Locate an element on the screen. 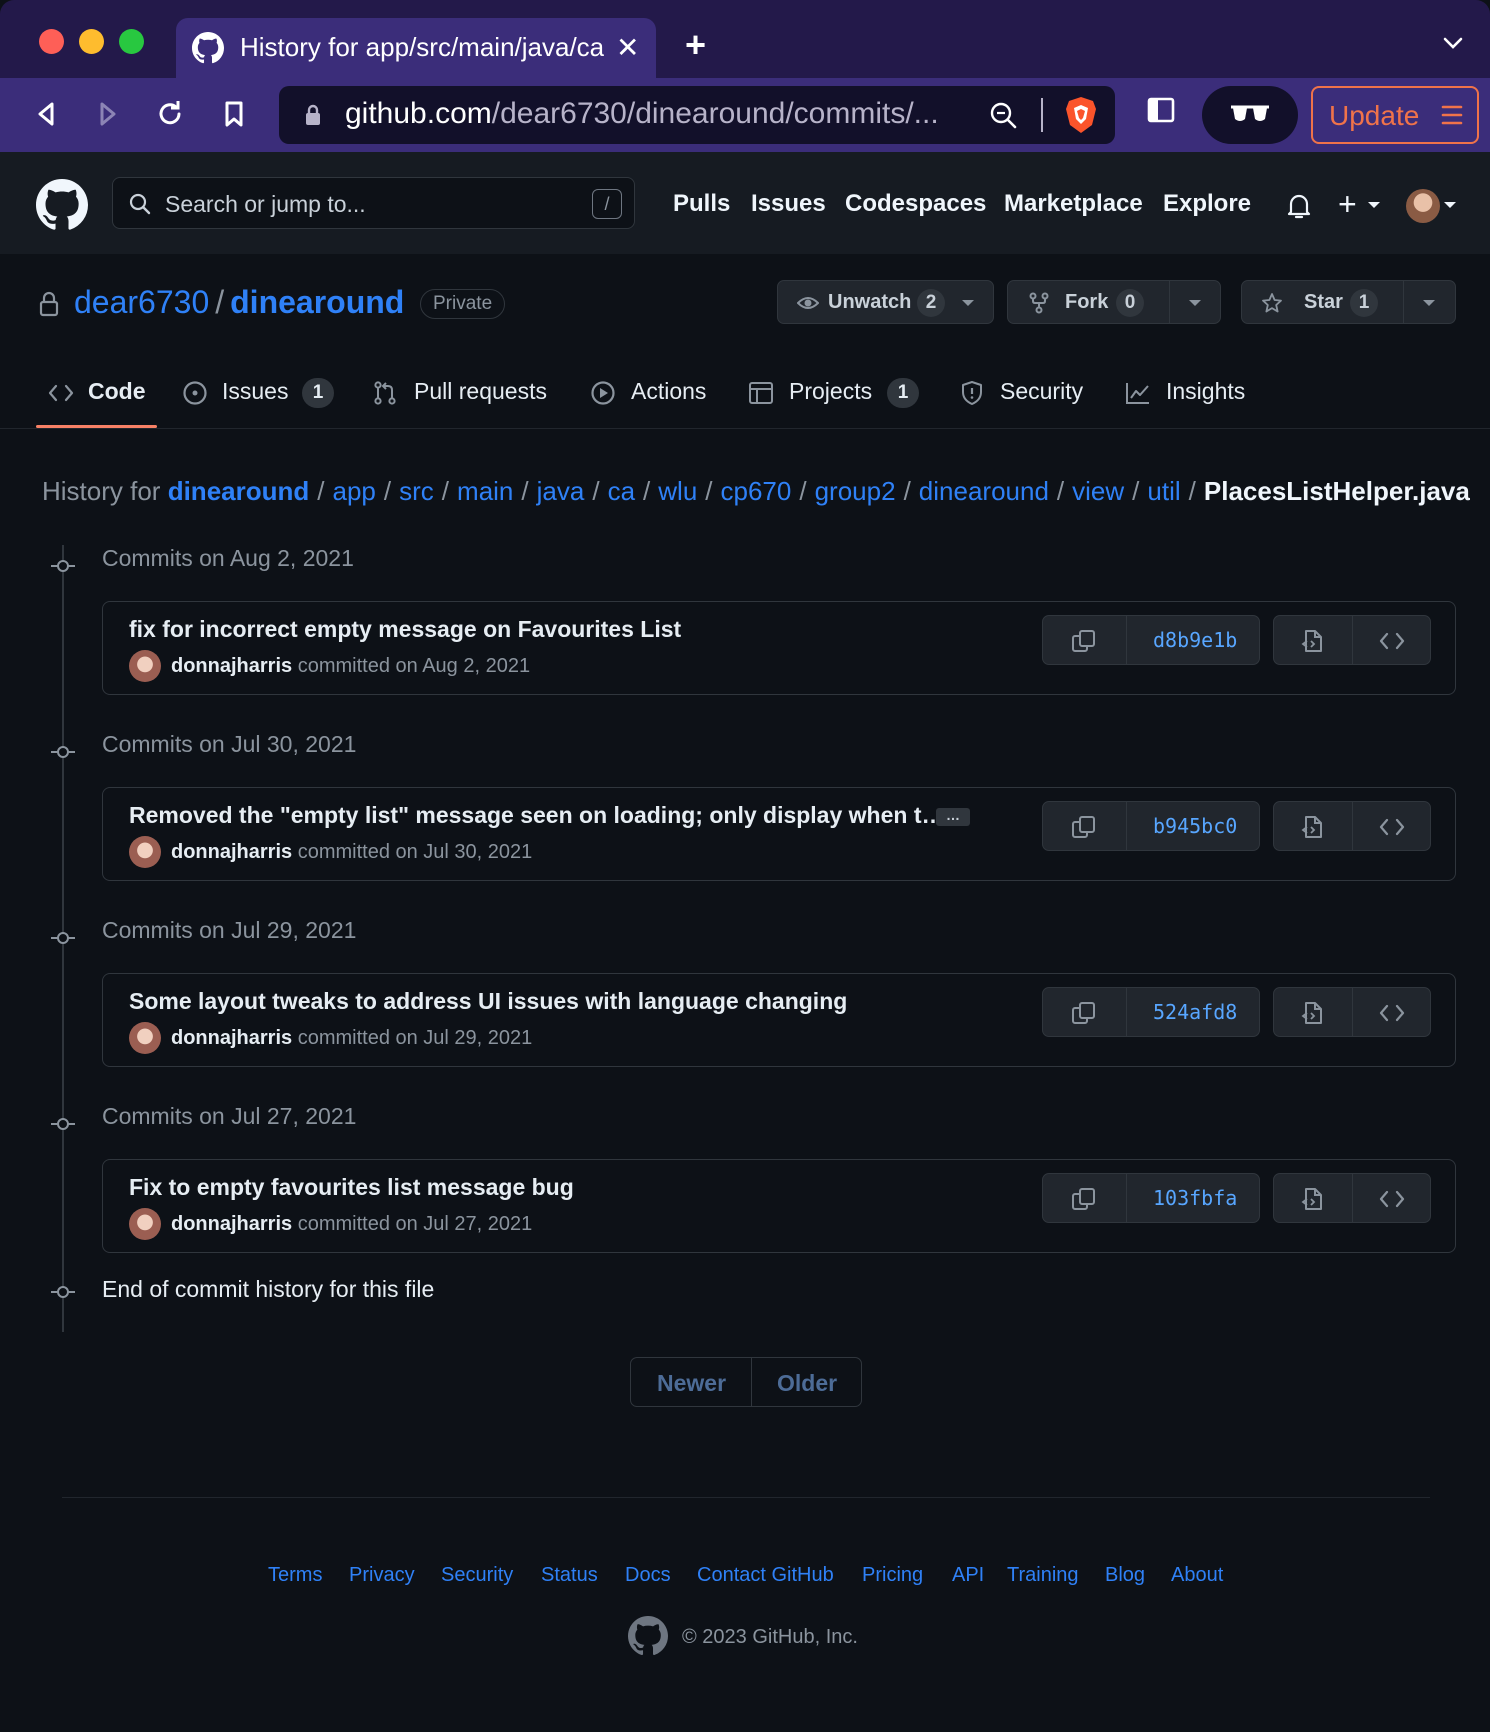  tab-issues: Issues 1 is located at coordinates (259, 400).